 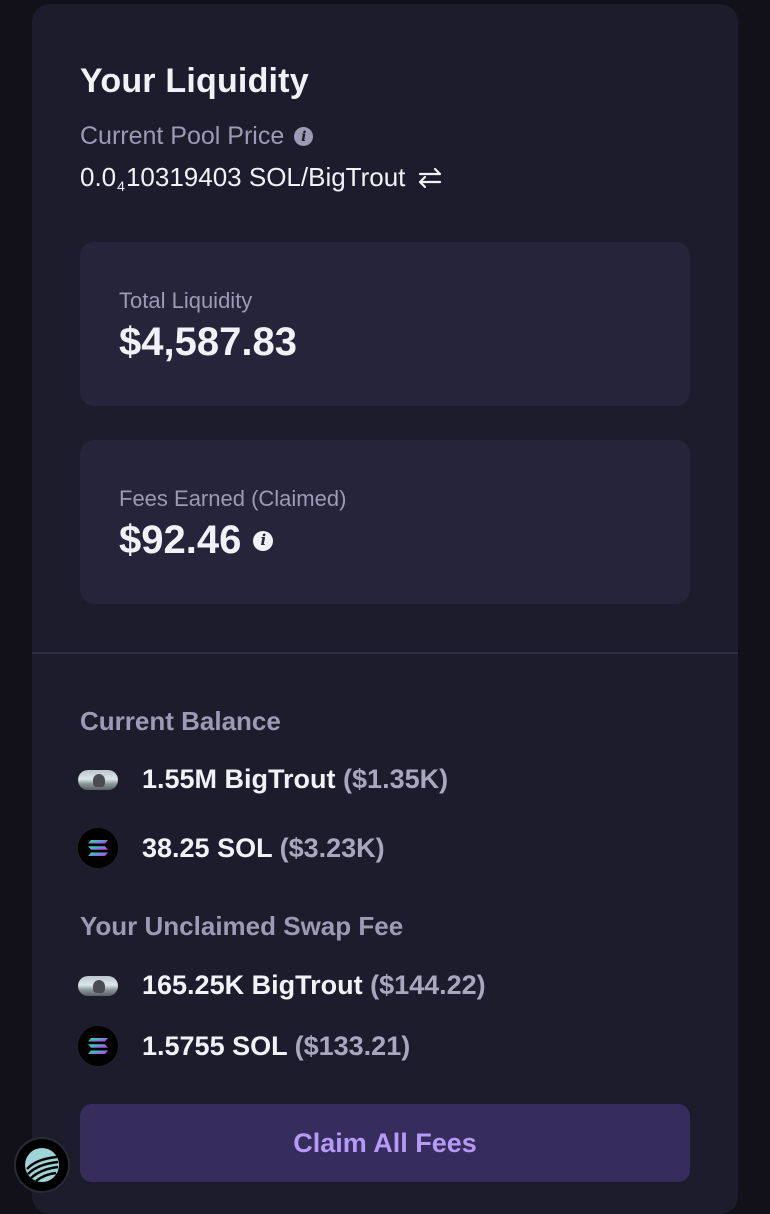 I want to click on pool-price-label: Current Pool Price, so click(x=182, y=136).